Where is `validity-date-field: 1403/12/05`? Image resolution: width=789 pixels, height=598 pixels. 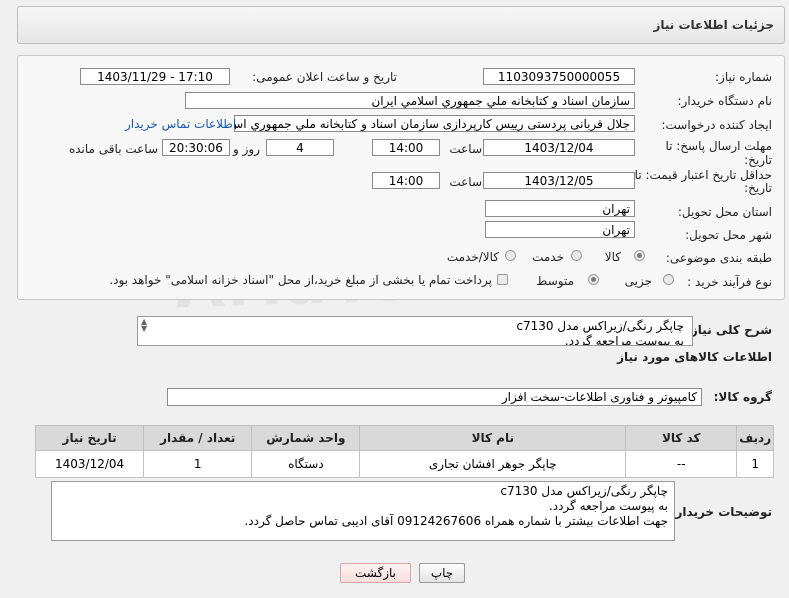
validity-date-field: 1403/12/05 is located at coordinates (559, 180).